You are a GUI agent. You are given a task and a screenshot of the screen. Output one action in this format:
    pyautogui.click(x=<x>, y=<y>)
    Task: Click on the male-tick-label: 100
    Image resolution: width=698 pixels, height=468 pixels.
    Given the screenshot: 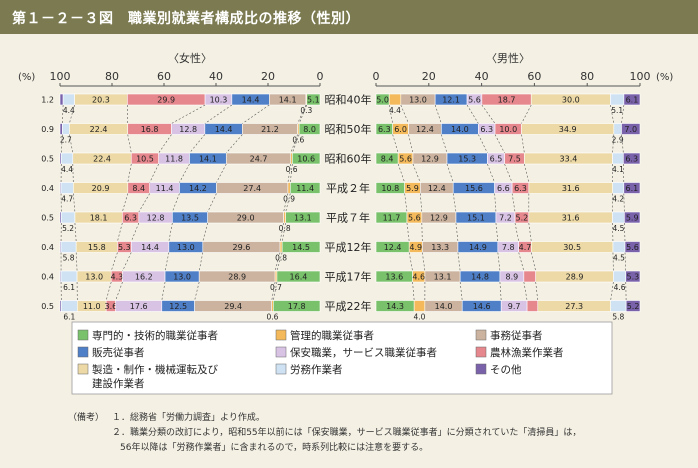 What is the action you would take?
    pyautogui.click(x=640, y=76)
    